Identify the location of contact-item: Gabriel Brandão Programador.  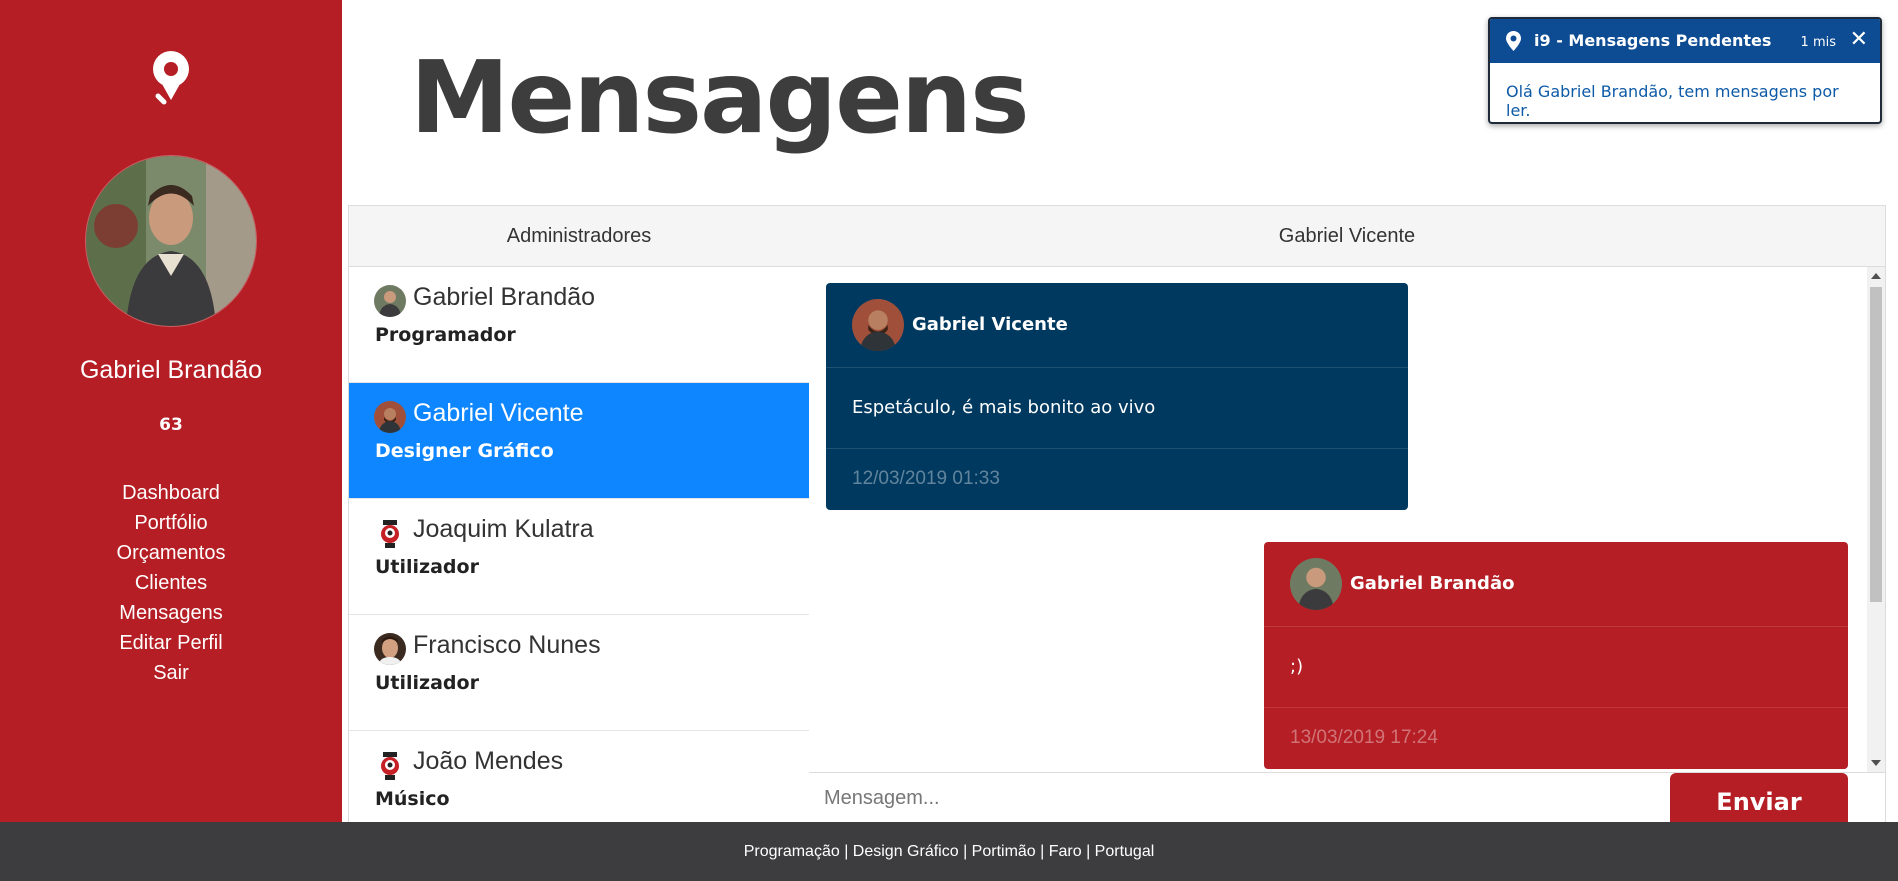
(579, 325).